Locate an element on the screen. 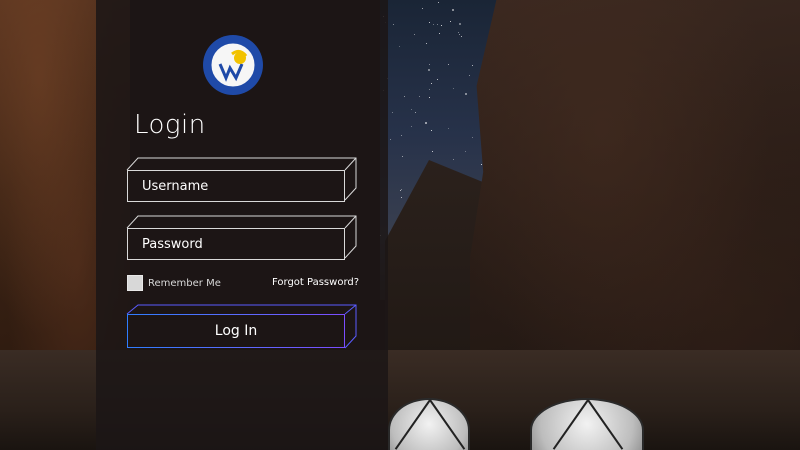 Image resolution: width=800 pixels, height=450 pixels. remember-me-checkbox is located at coordinates (135, 283).